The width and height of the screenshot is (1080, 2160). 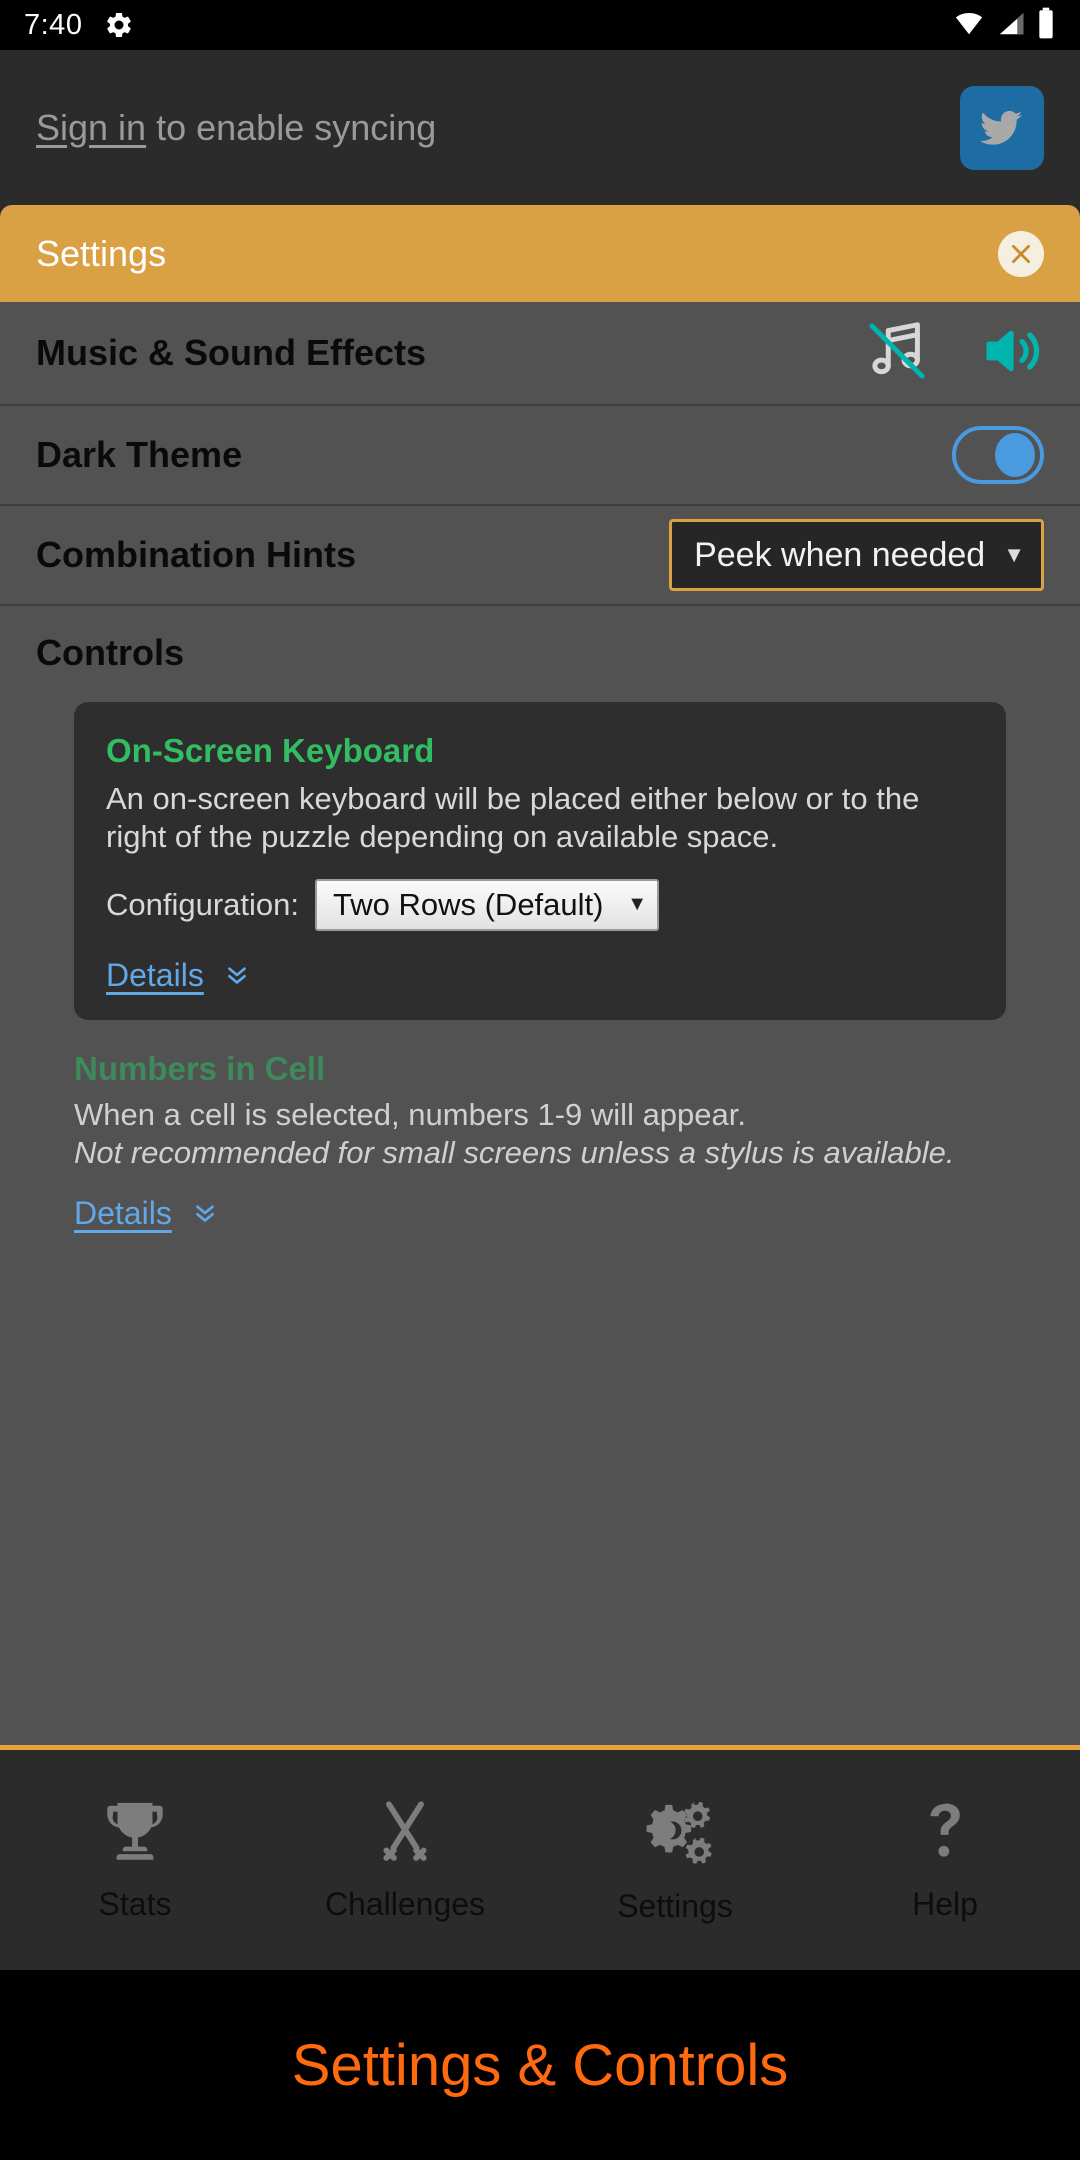 I want to click on combination-hints-select: Peek when needed ▼, so click(x=856, y=555).